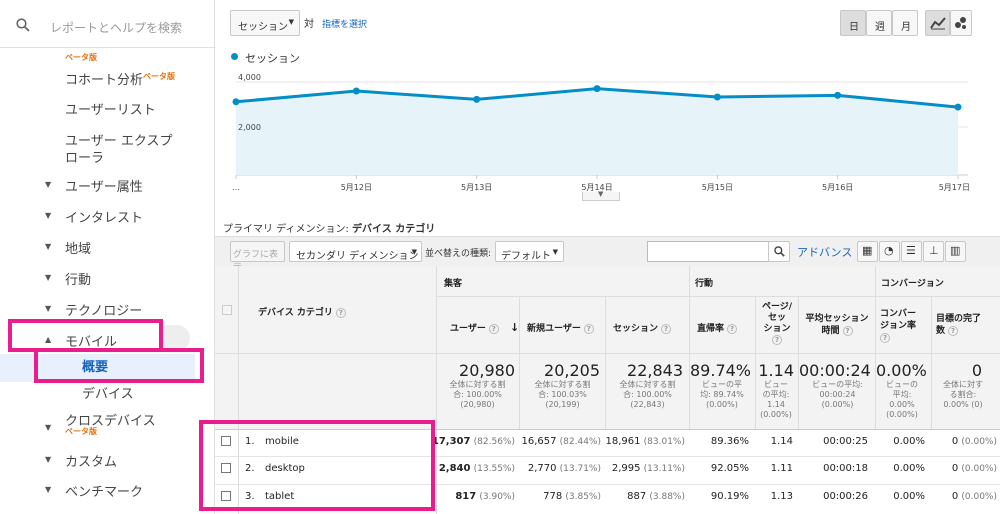 The width and height of the screenshot is (1000, 514). I want to click on select-metric-link: 指標を選択, so click(344, 23).